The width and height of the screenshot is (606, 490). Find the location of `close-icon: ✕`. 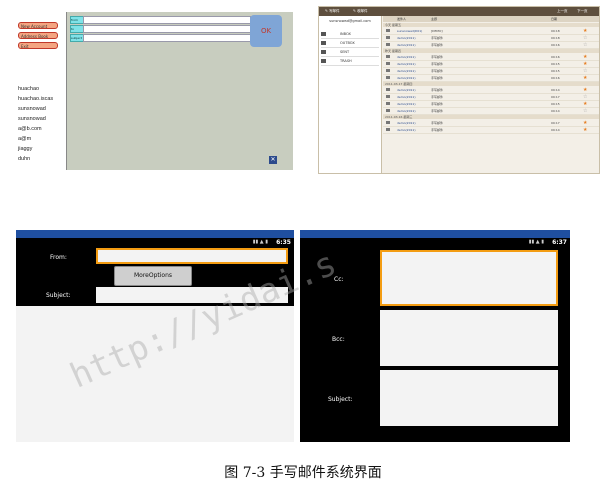

close-icon: ✕ is located at coordinates (273, 160).